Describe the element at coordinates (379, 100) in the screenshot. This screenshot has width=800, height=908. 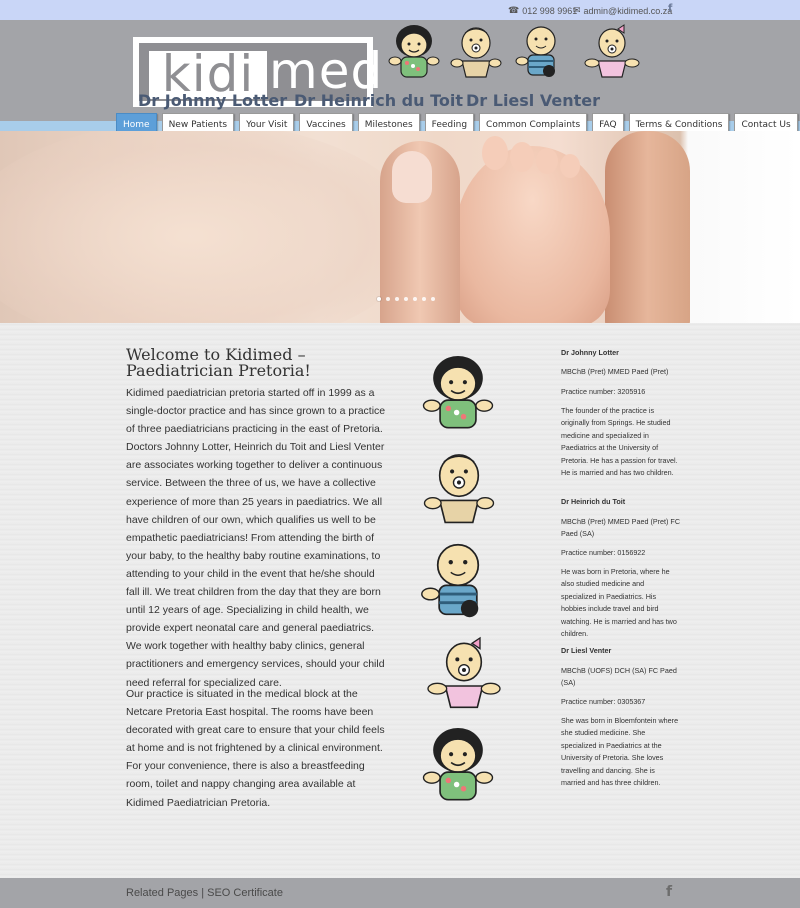
I see `doctor-name-2: Dr Heinrich du Toit` at that location.